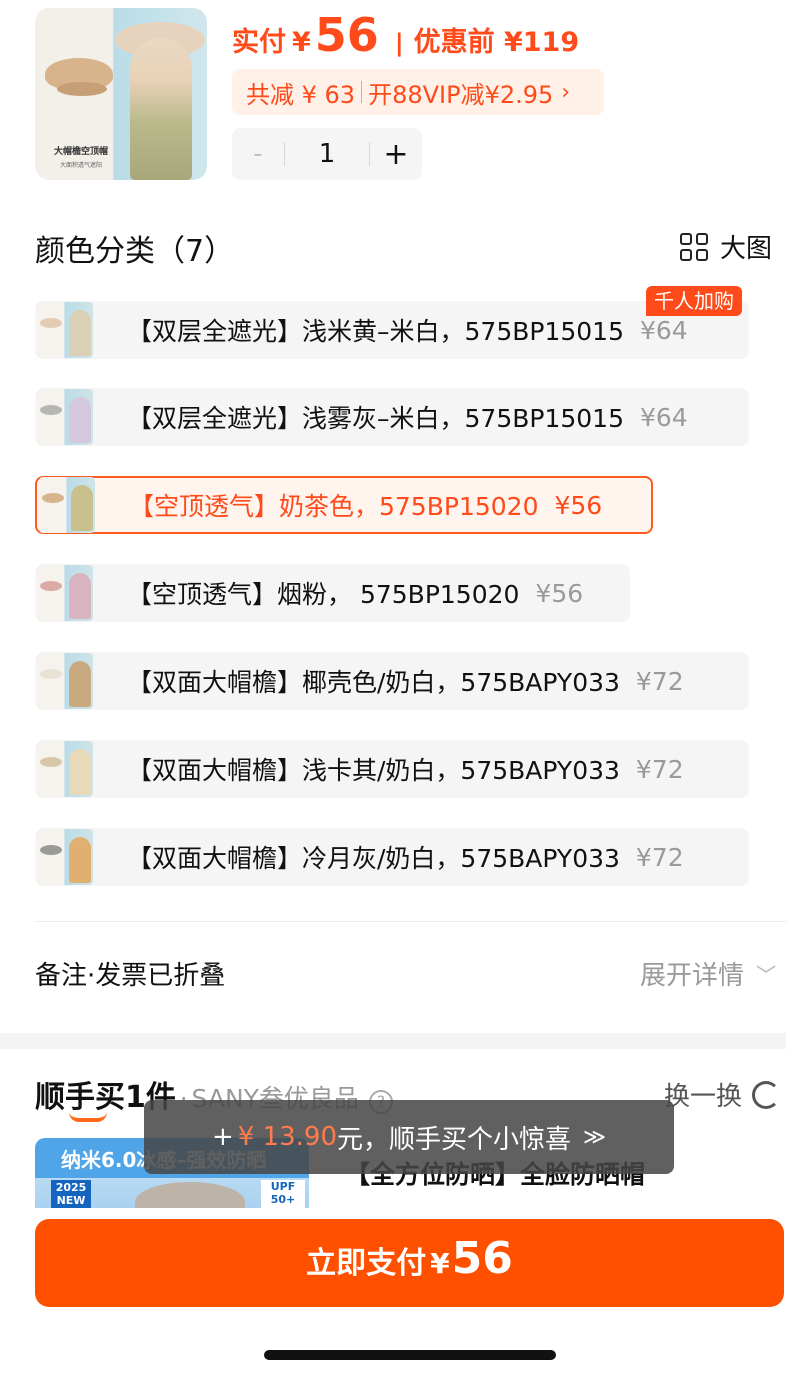 The height and width of the screenshot is (1377, 786). I want to click on price-row: 实付 ¥ 56 | 优惠前 ¥119, so click(405, 35).